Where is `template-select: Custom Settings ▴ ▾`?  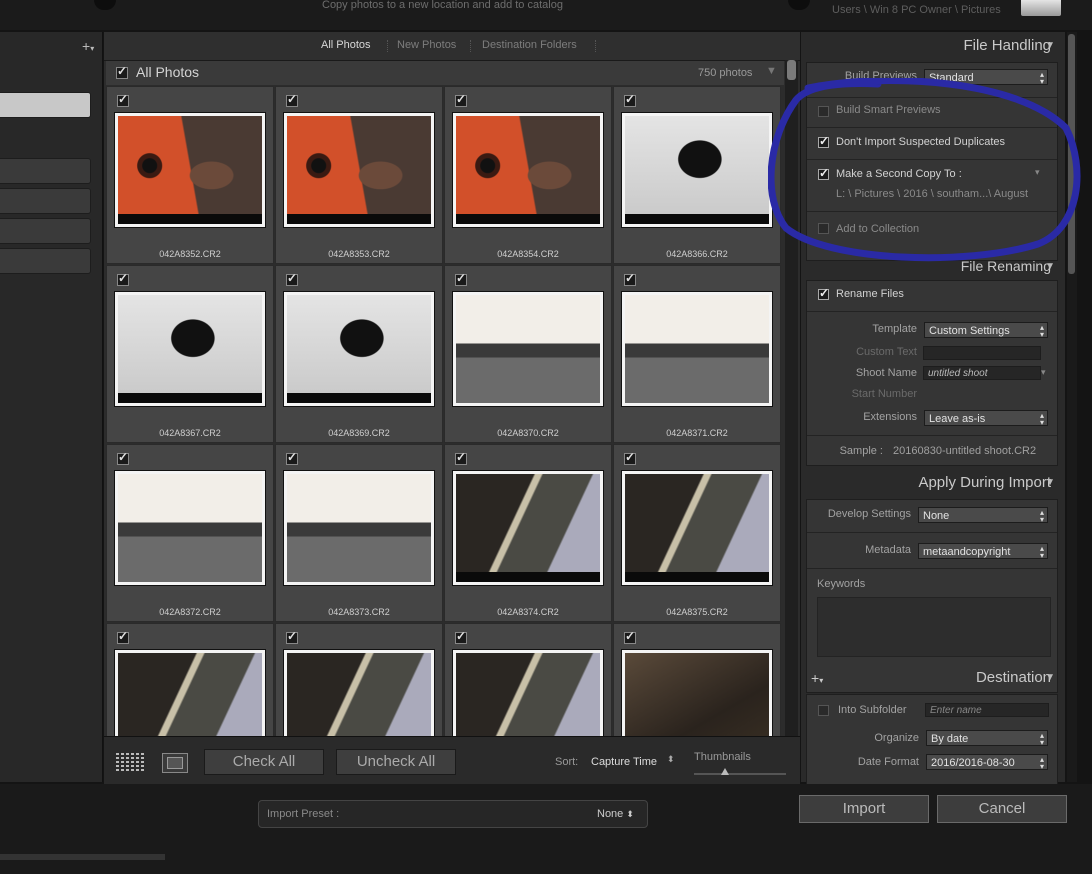 template-select: Custom Settings ▴ ▾ is located at coordinates (986, 330).